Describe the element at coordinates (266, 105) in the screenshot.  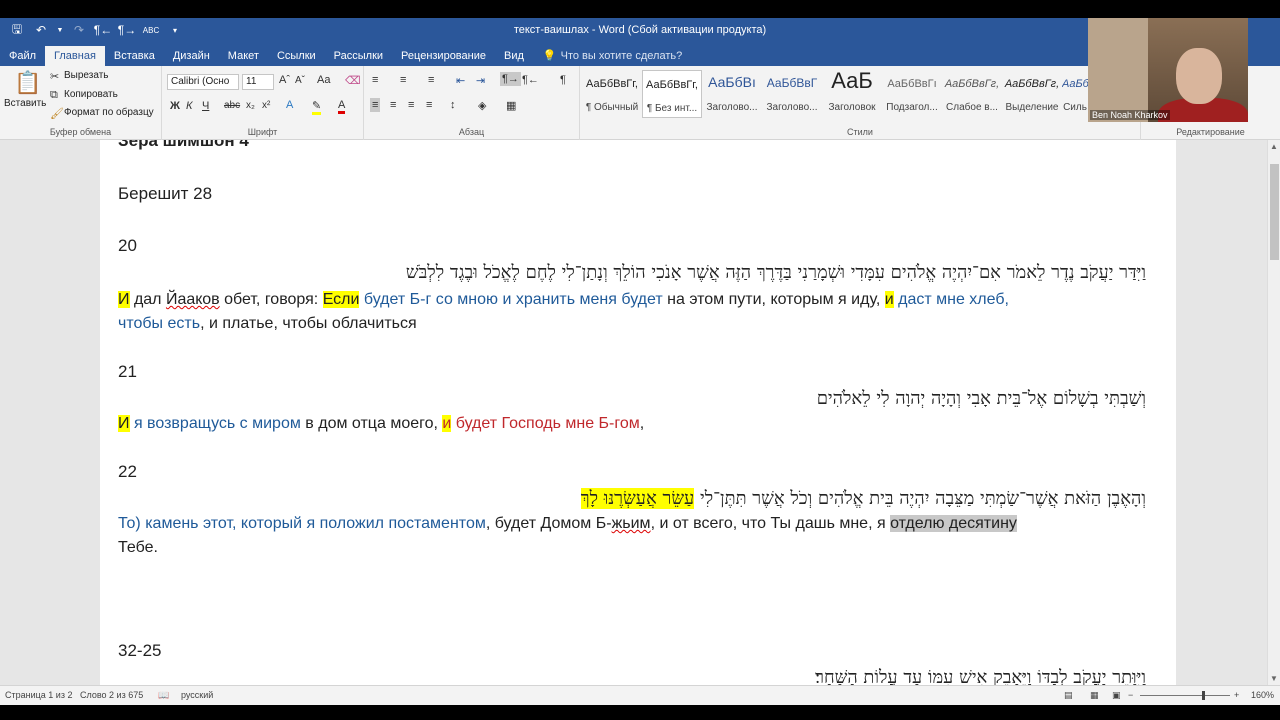
I see `superscript-icon: x²` at that location.